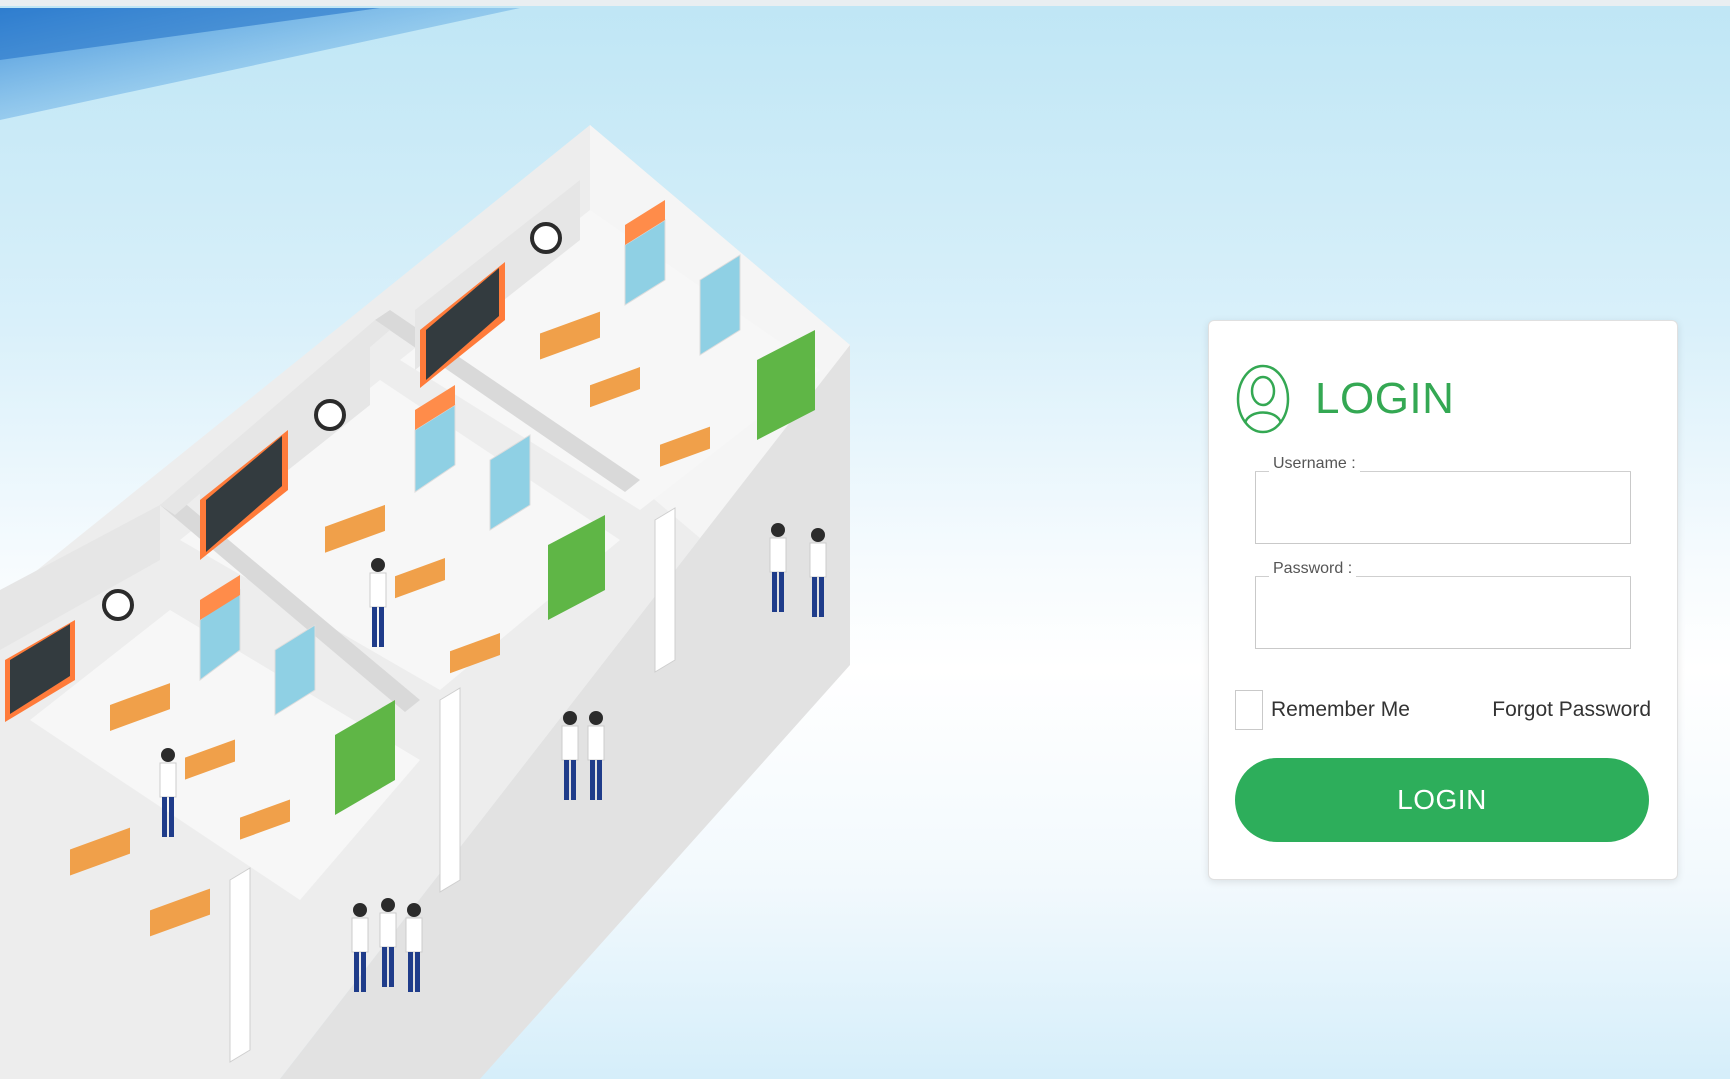 The width and height of the screenshot is (1730, 1079). I want to click on password-input, so click(1443, 613).